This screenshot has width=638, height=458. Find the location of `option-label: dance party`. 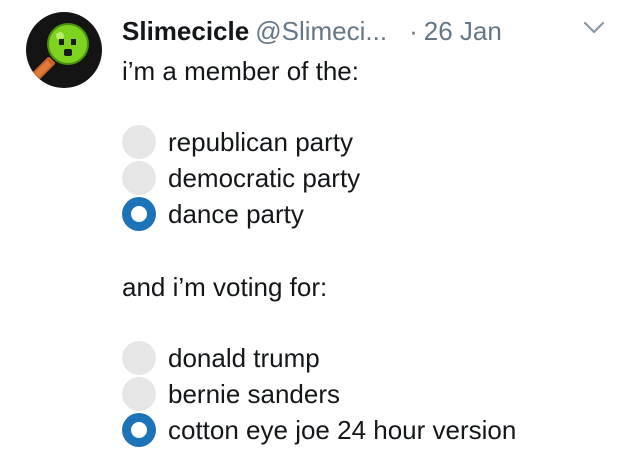

option-label: dance party is located at coordinates (236, 214).